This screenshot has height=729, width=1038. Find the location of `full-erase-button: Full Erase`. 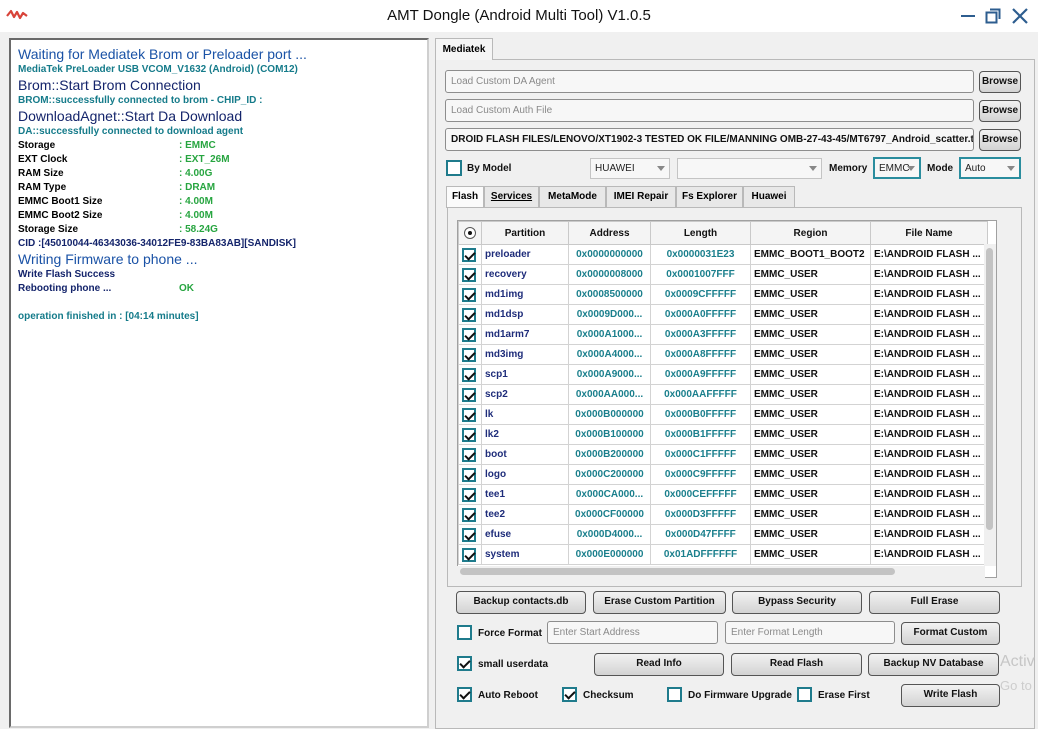

full-erase-button: Full Erase is located at coordinates (934, 602).